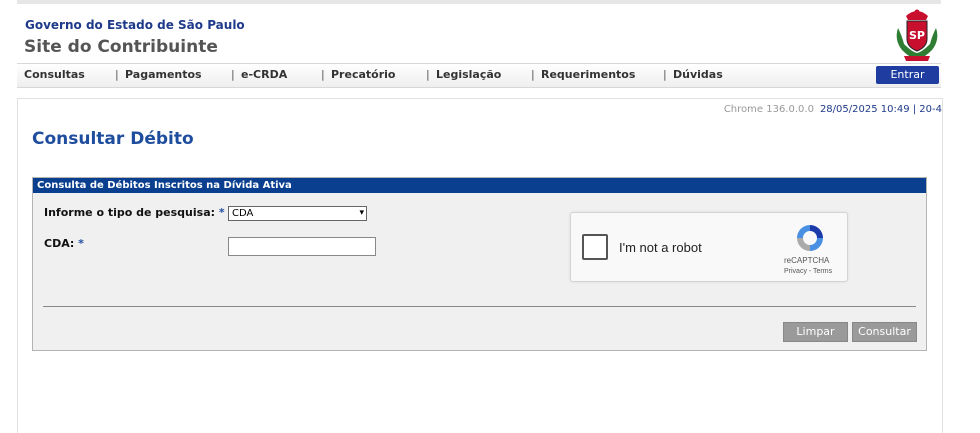 The image size is (980, 433). What do you see at coordinates (361, 213) in the screenshot?
I see `chevron-down-icon: ▾` at bounding box center [361, 213].